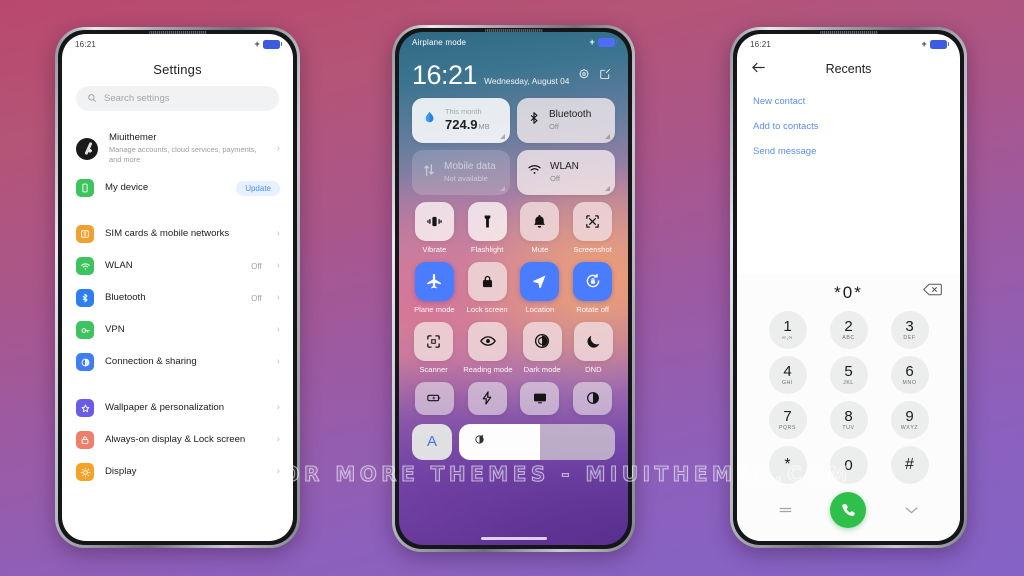 Image resolution: width=1024 pixels, height=576 pixels. I want to click on recents-header: Recents, so click(848, 69).